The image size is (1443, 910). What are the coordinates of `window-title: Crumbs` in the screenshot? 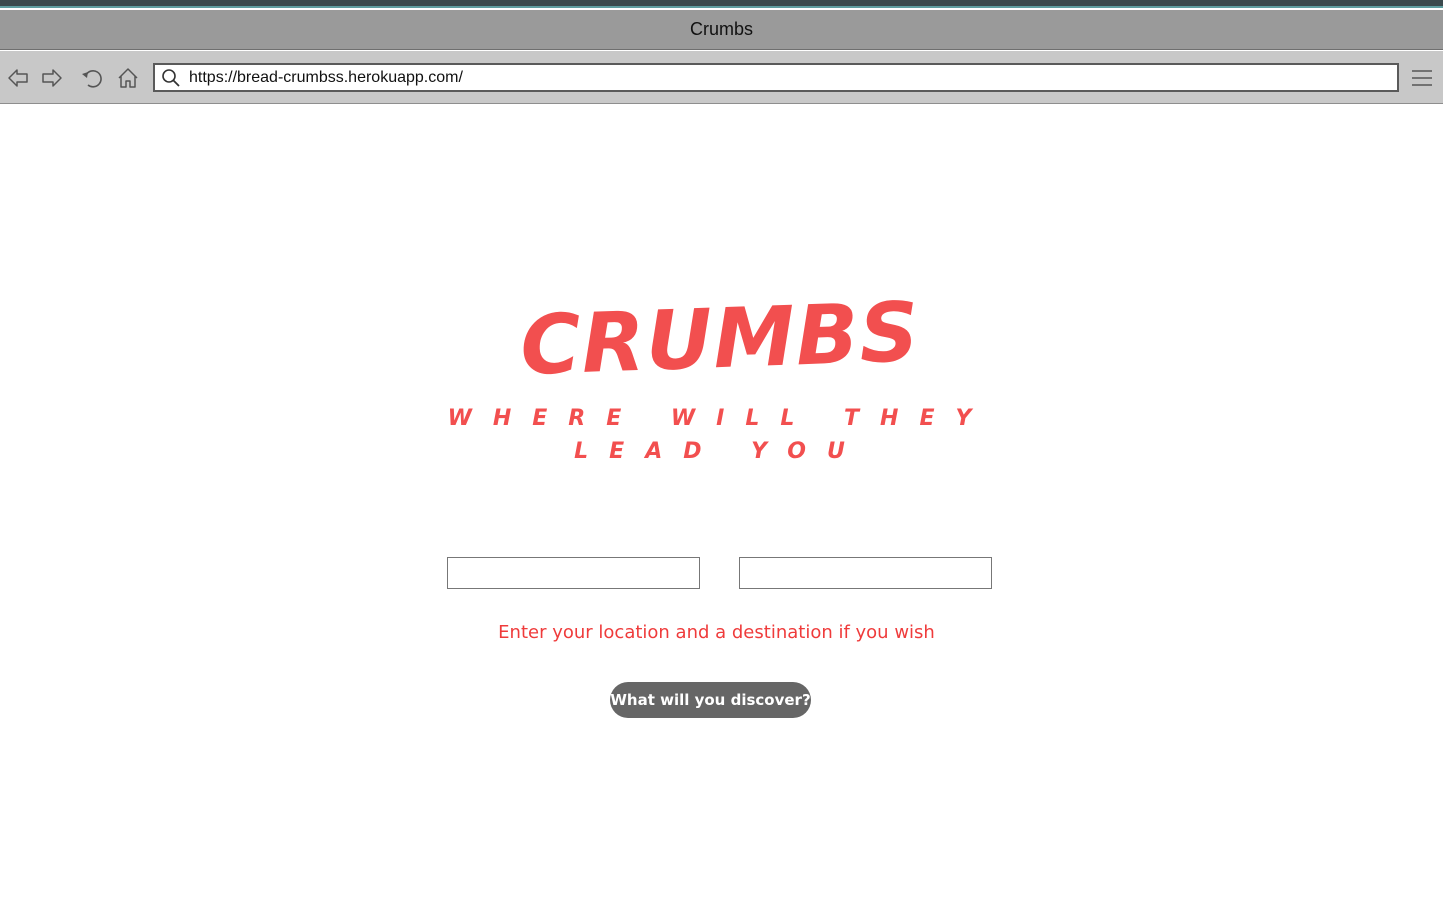 It's located at (721, 29).